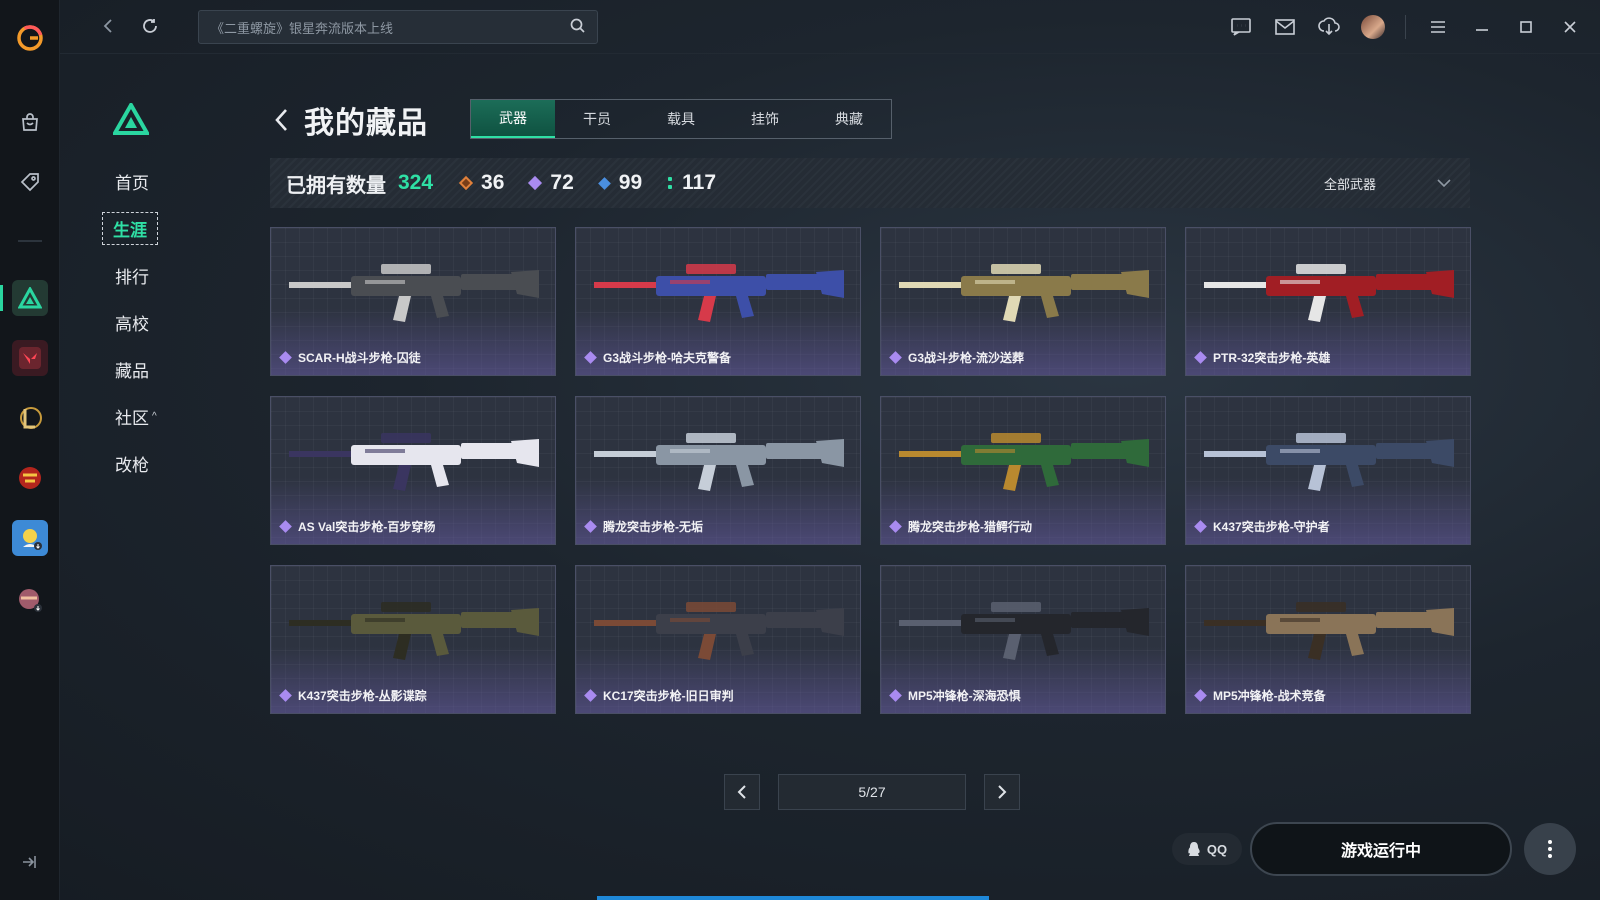 Image resolution: width=1600 pixels, height=900 pixels. What do you see at coordinates (132, 465) in the screenshot?
I see `subnav-label: 改枪` at bounding box center [132, 465].